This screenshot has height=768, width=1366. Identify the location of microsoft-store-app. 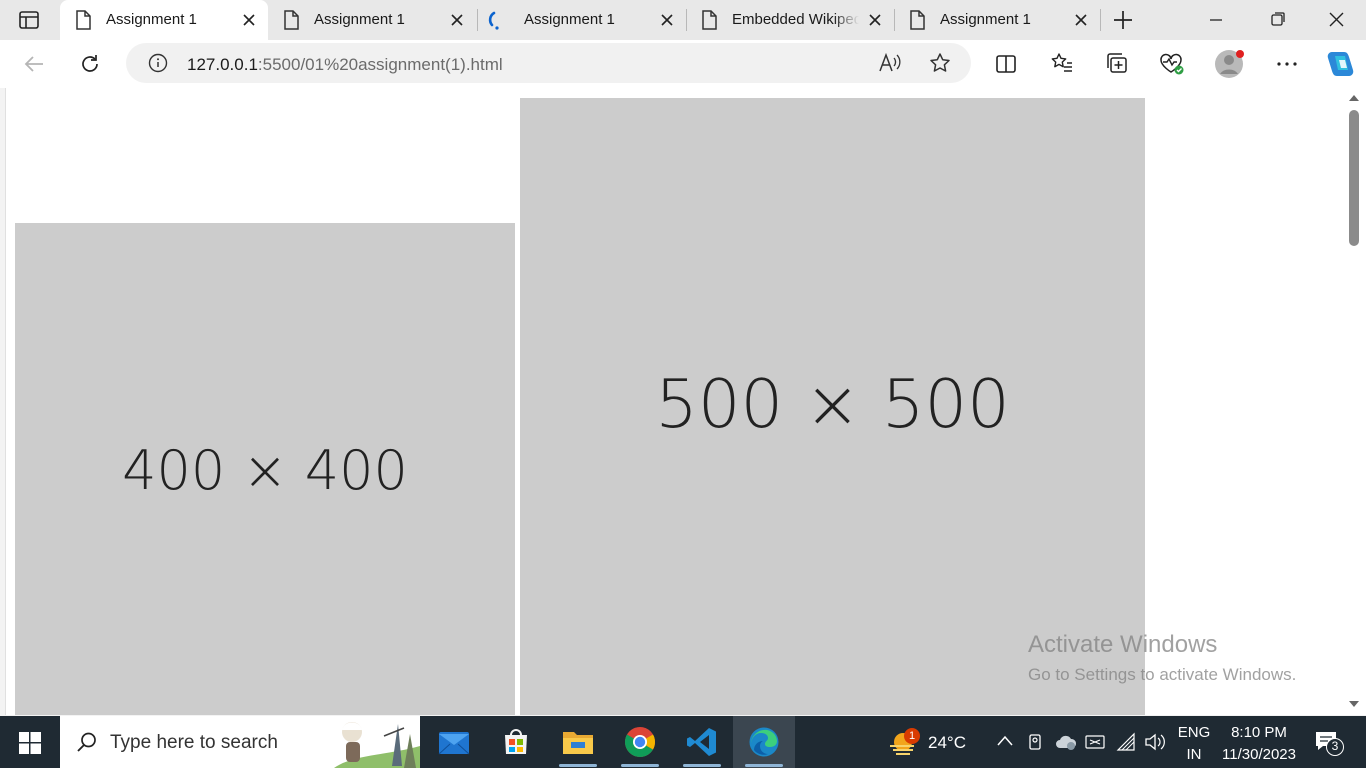
(516, 742).